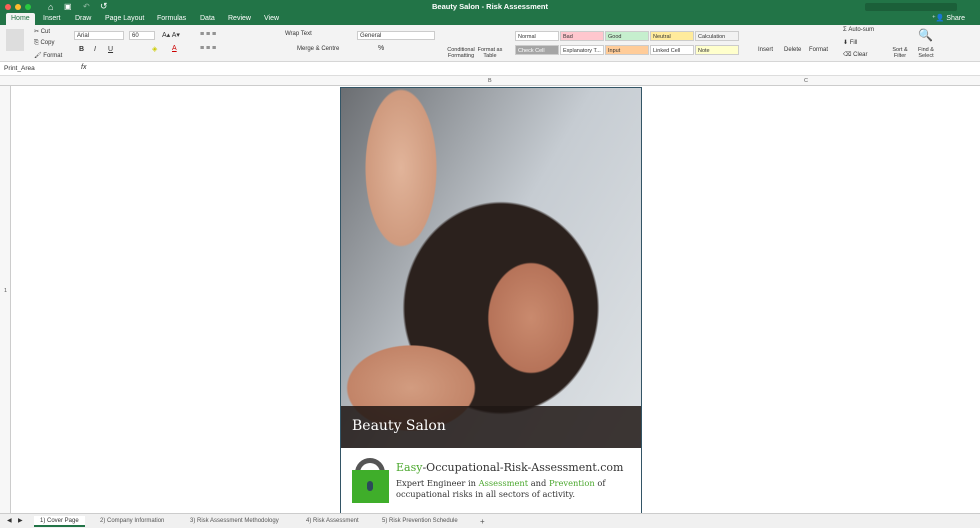 The image size is (980, 528). I want to click on underline-button: U, so click(110, 49).